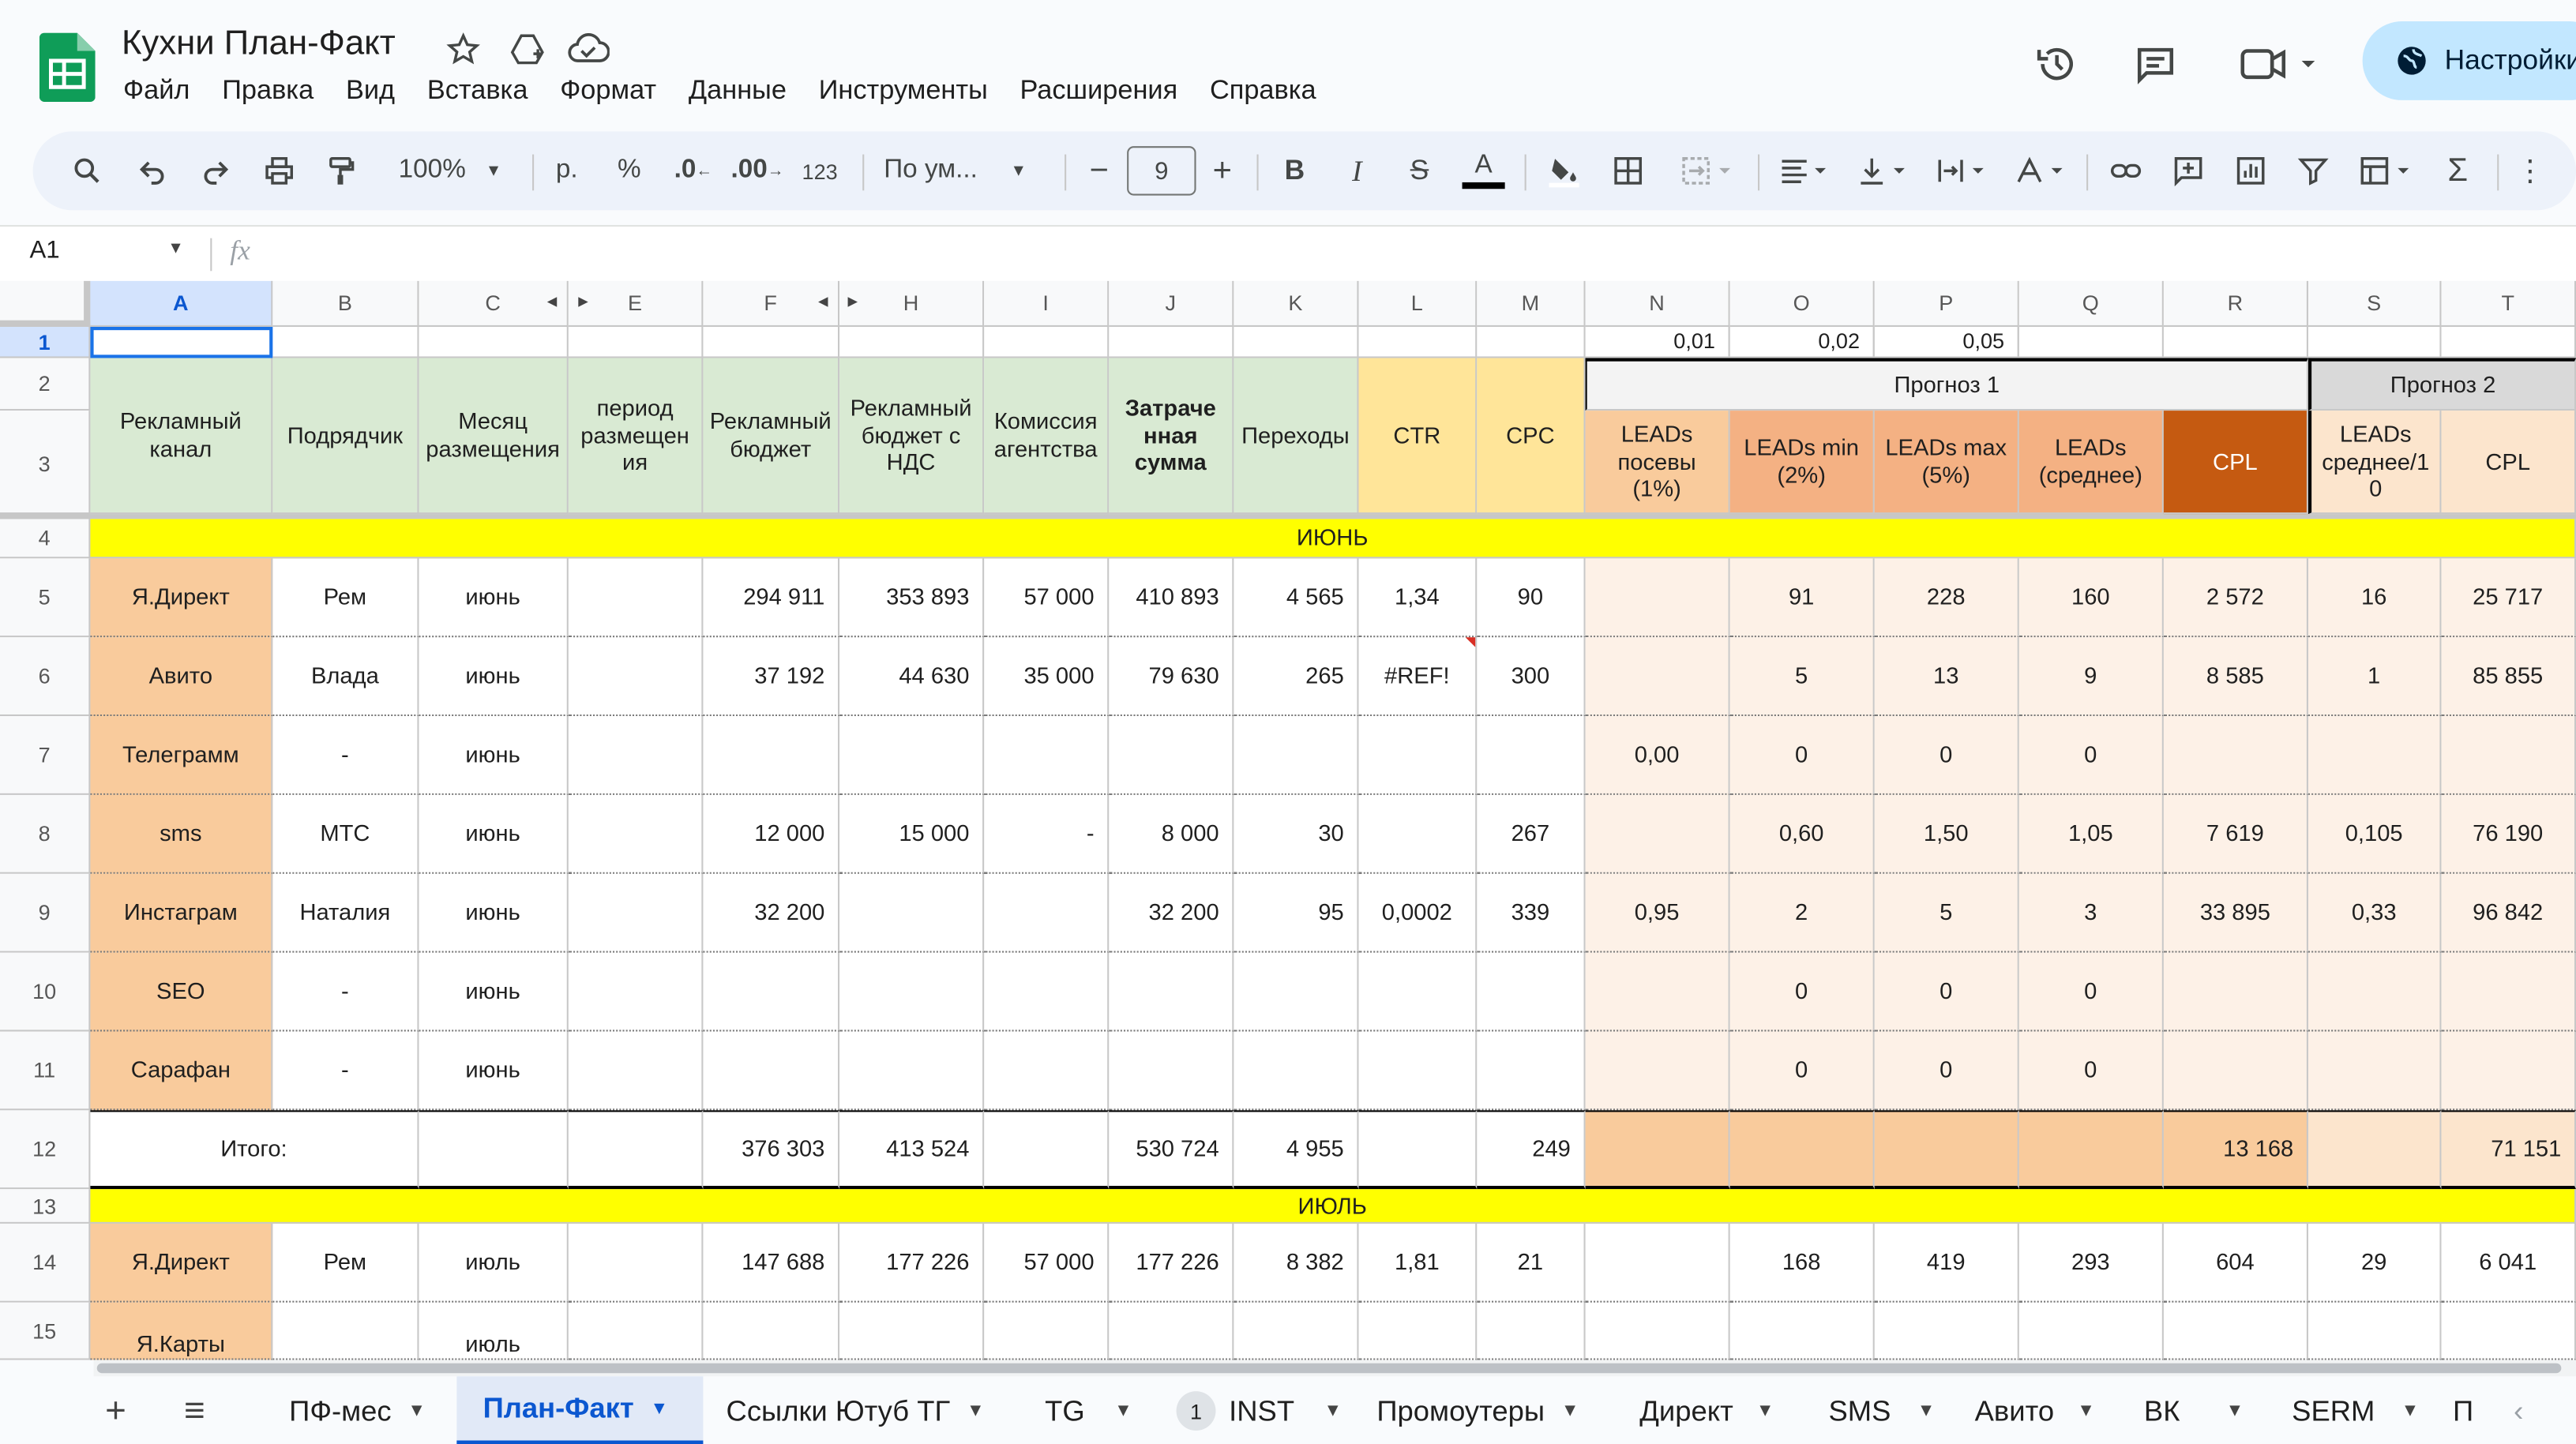 Image resolution: width=2576 pixels, height=1444 pixels. Describe the element at coordinates (2235, 913) in the screenshot. I see `cell-R9: 33 895` at that location.